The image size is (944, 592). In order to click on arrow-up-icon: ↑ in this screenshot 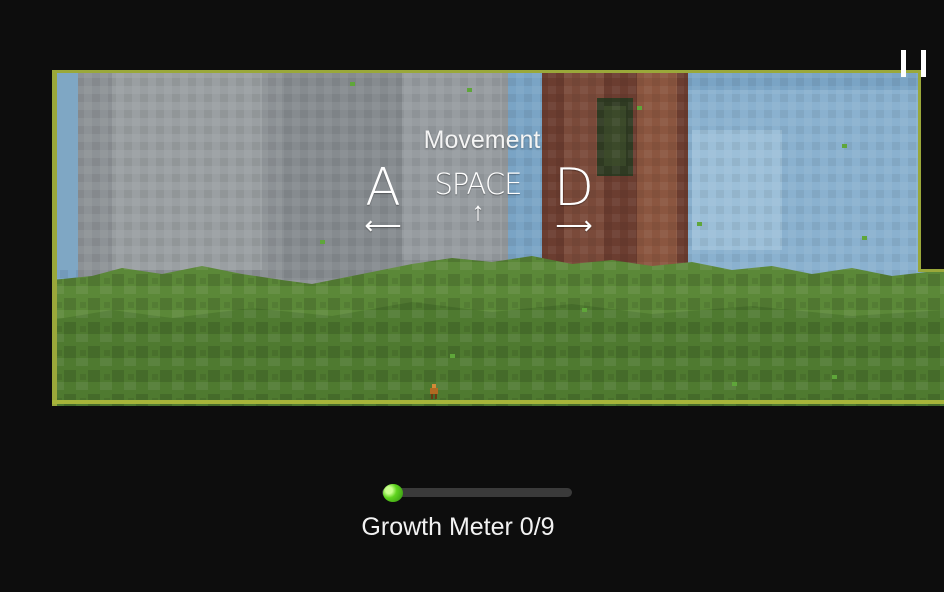, I will do `click(478, 211)`.